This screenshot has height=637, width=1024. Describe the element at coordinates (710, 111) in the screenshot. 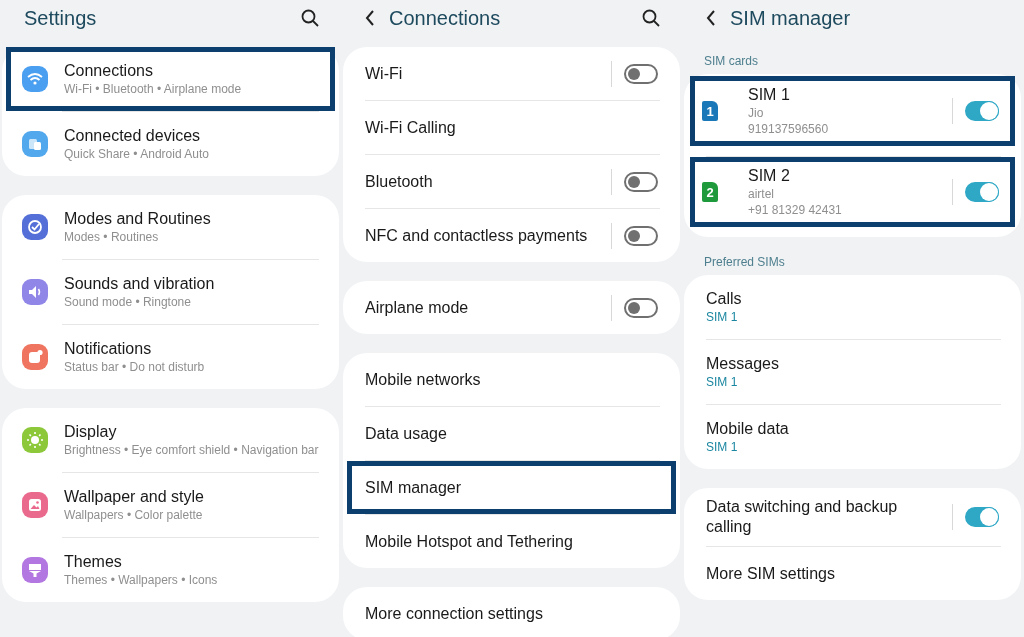

I see `sim-card-icon: 1` at that location.